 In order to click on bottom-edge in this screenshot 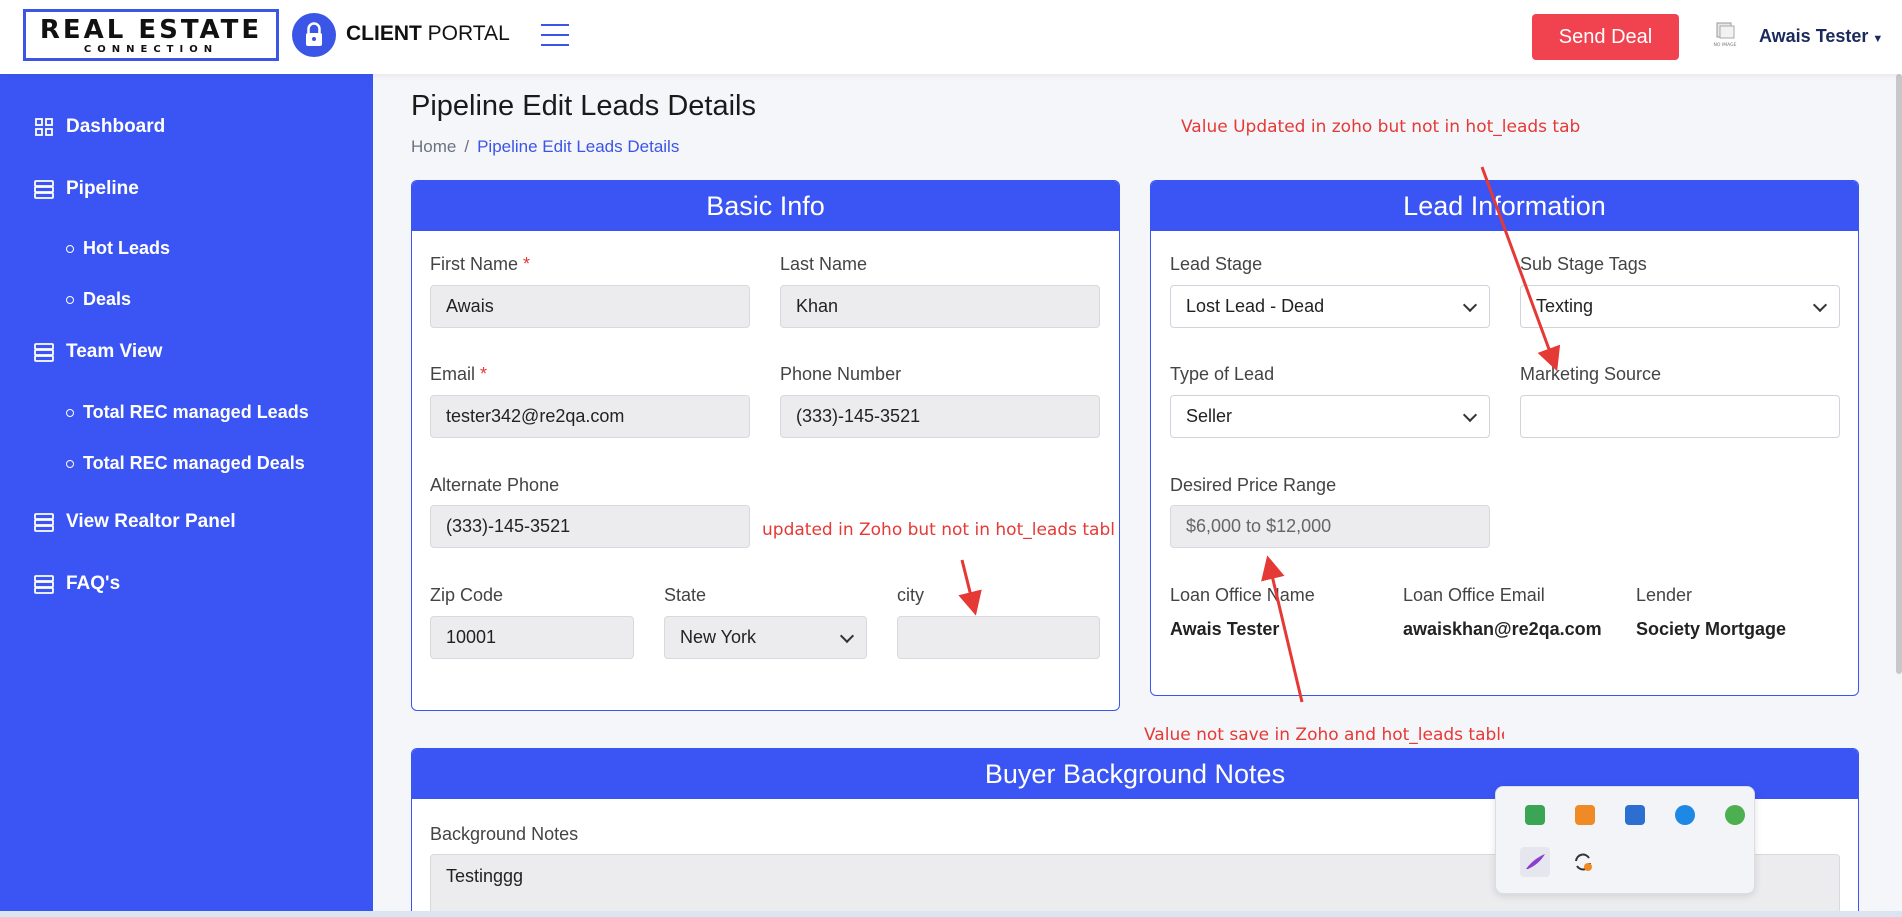, I will do `click(951, 914)`.